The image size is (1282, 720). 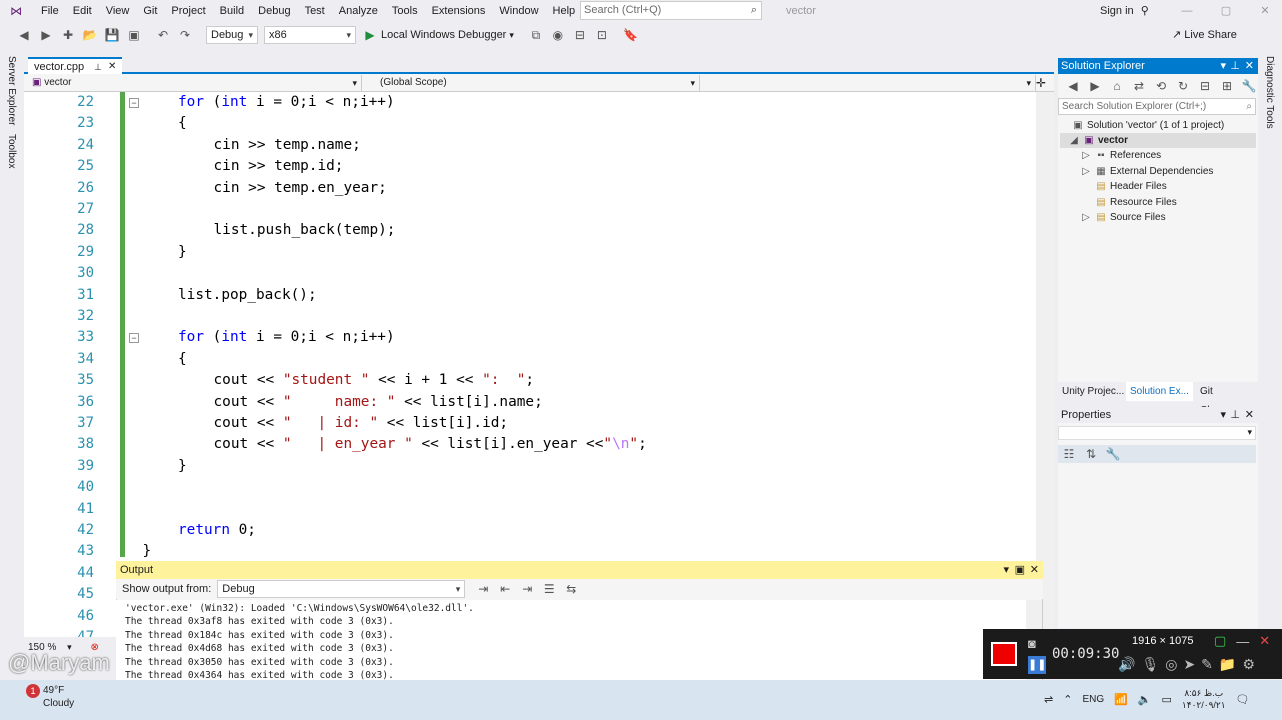 What do you see at coordinates (341, 589) in the screenshot?
I see `output-source-dropdown: Debug` at bounding box center [341, 589].